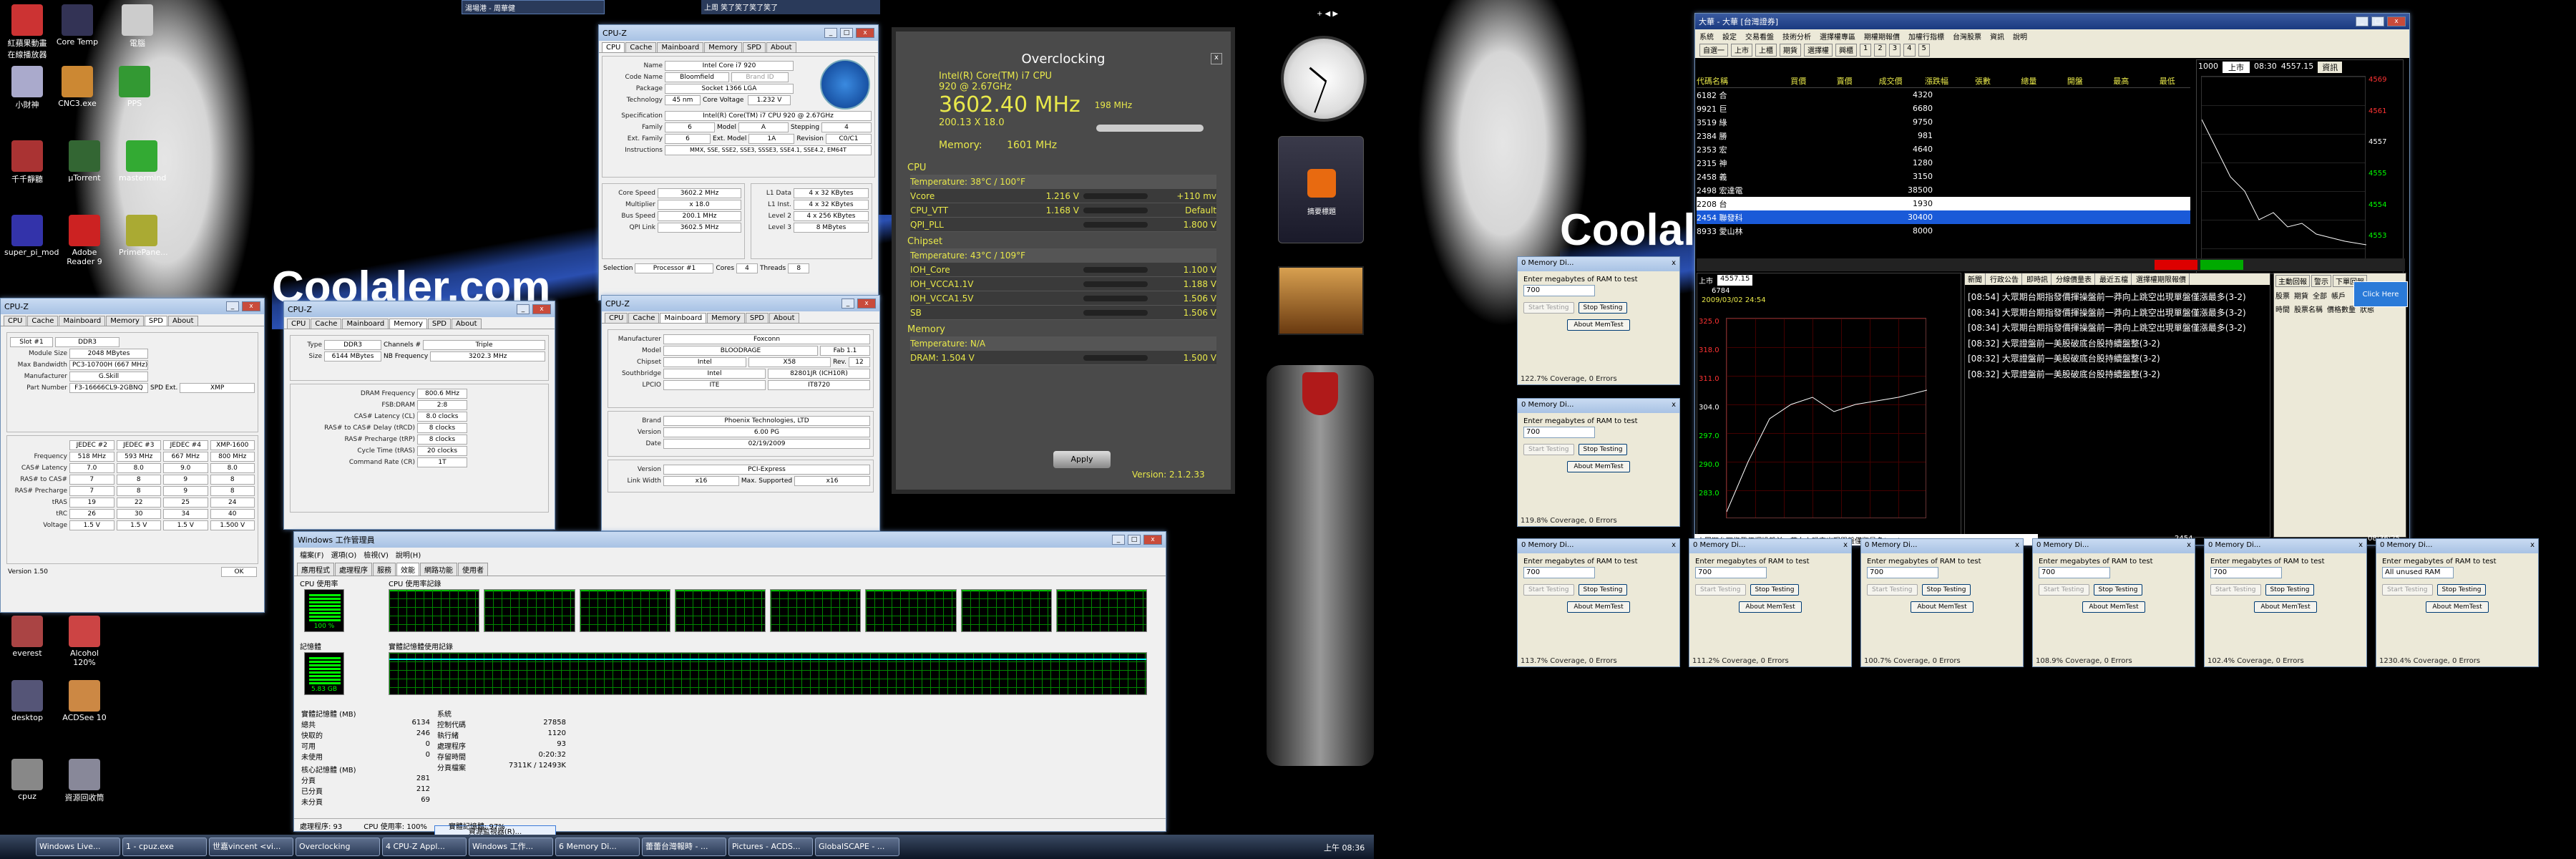 The image size is (2576, 859). Describe the element at coordinates (353, 569) in the screenshot. I see `task-manager-tab: 處理程序` at that location.